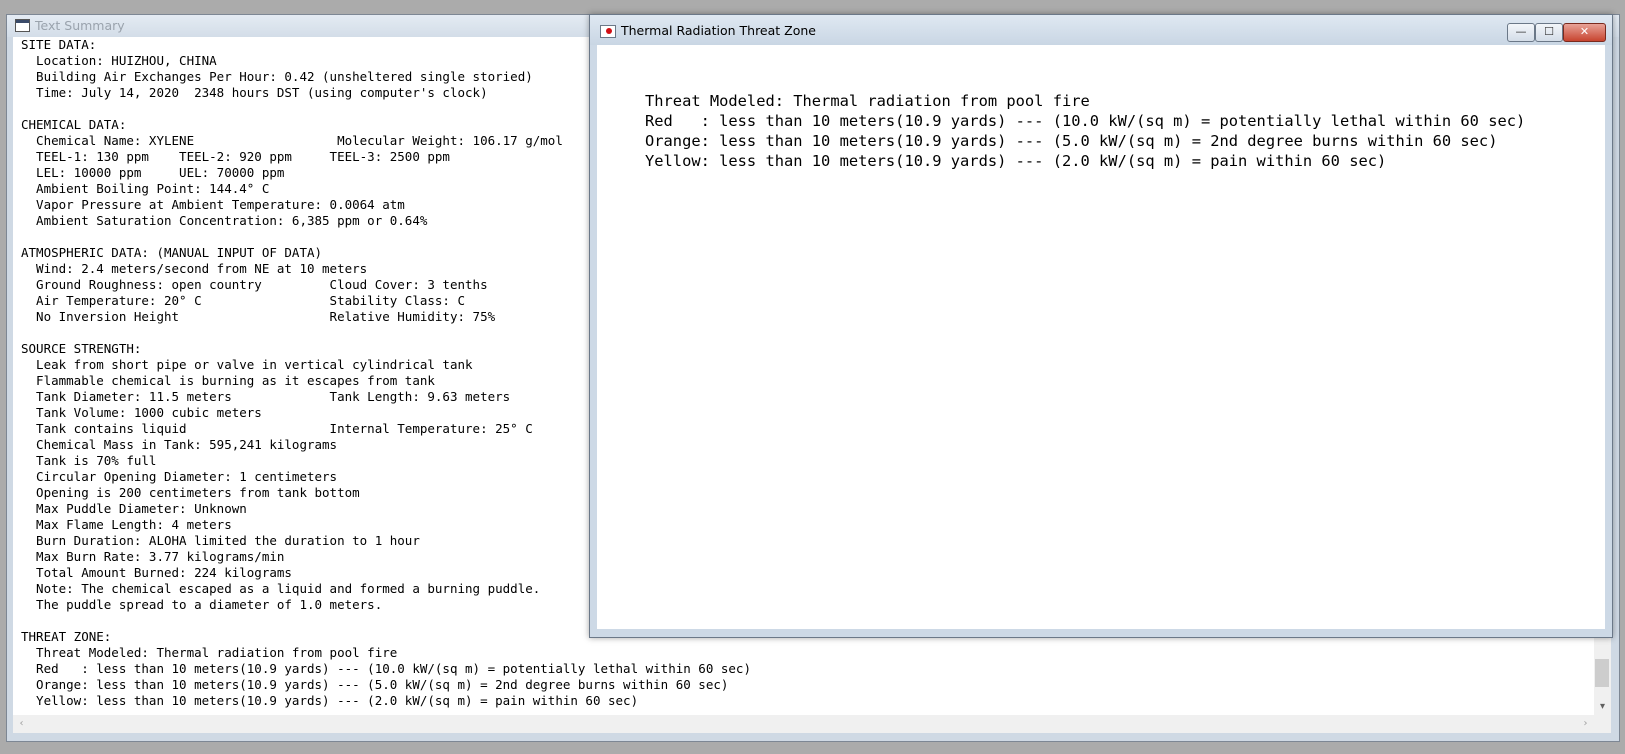  I want to click on text-summary-title: Text Summary, so click(80, 25).